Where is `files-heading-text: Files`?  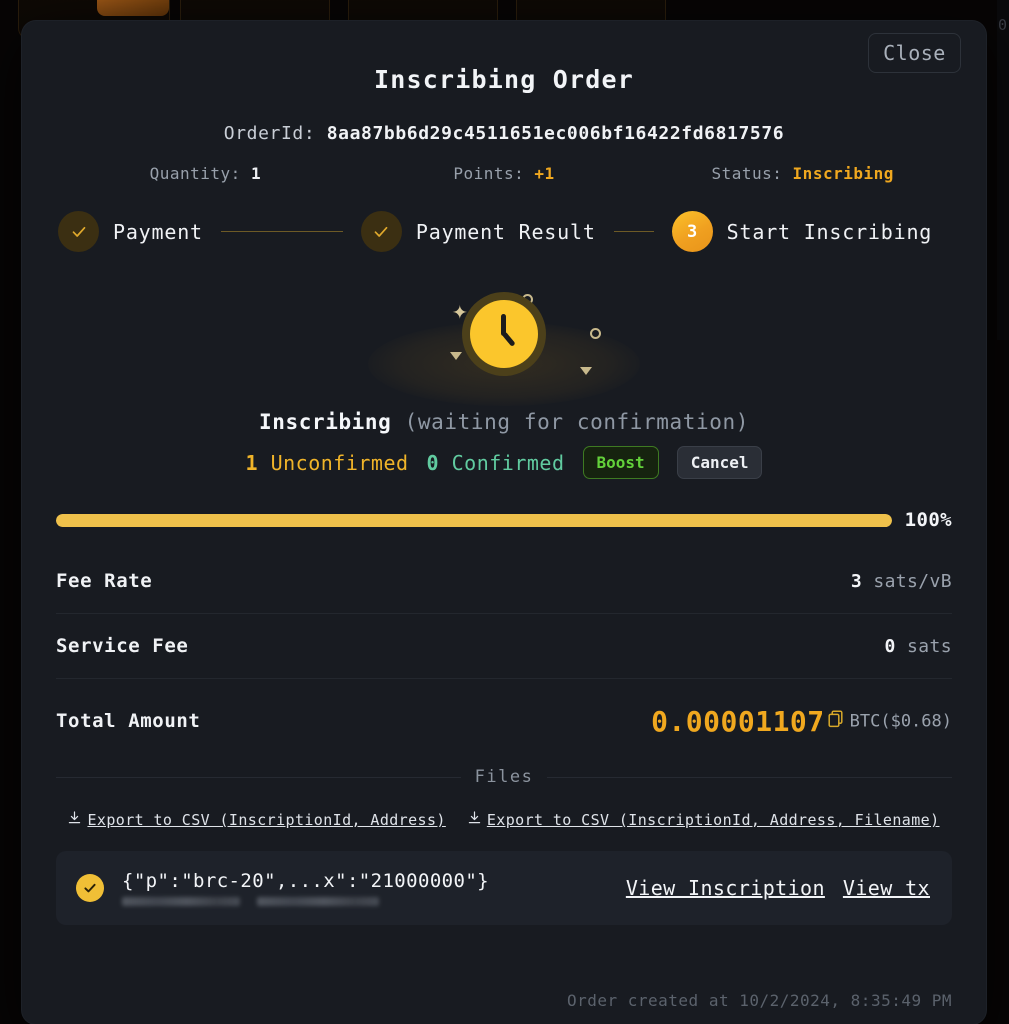 files-heading-text: Files is located at coordinates (504, 777).